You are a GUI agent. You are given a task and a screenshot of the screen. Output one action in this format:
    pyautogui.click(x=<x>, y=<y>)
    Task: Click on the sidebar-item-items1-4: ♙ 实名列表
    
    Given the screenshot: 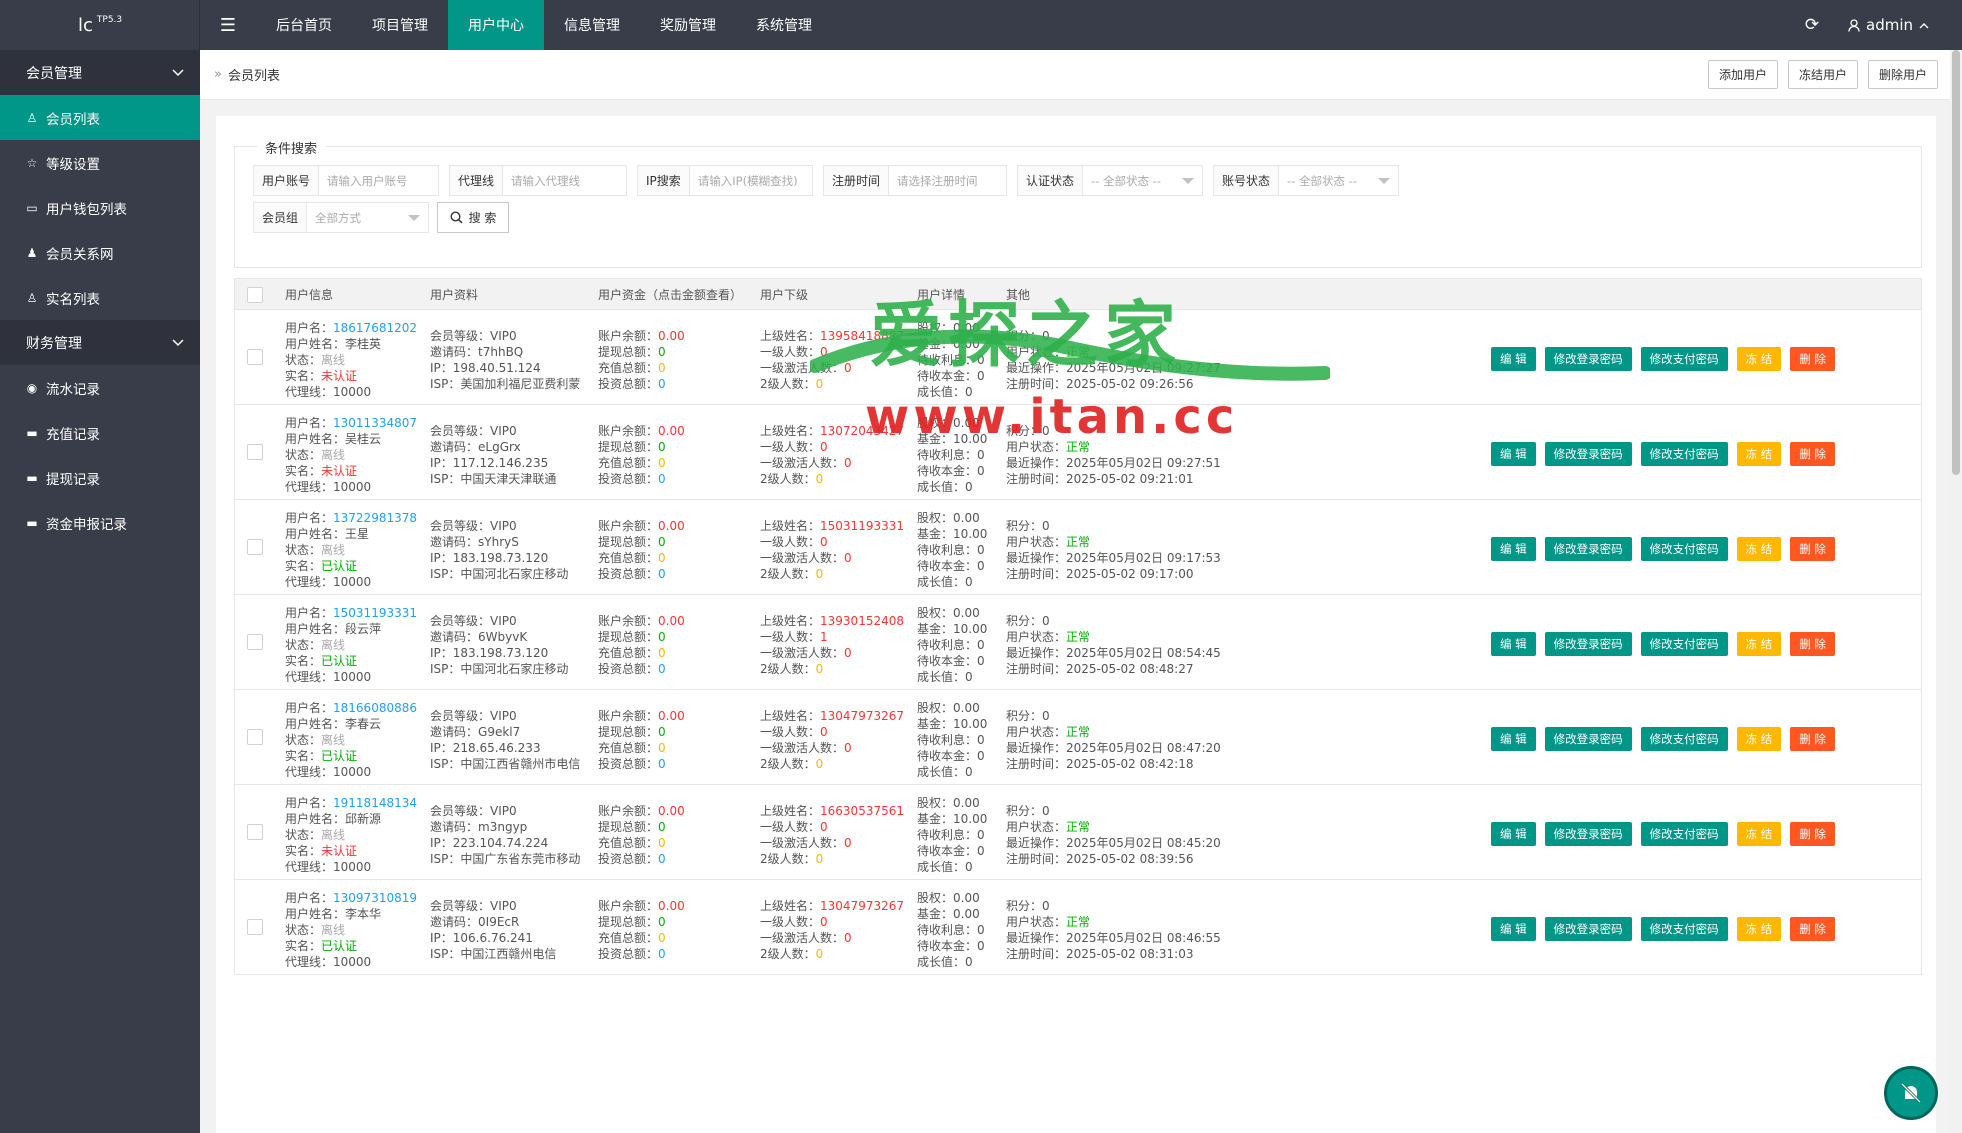 What is the action you would take?
    pyautogui.click(x=100, y=297)
    